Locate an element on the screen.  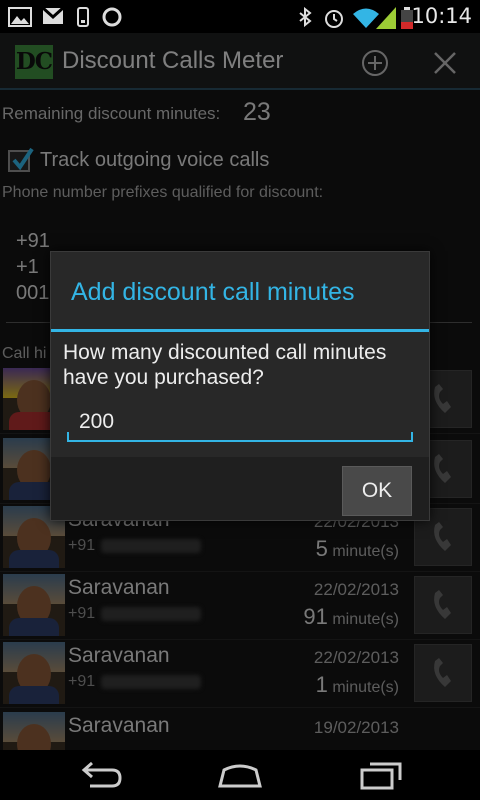
alarm-icon is located at coordinates (334, 19).